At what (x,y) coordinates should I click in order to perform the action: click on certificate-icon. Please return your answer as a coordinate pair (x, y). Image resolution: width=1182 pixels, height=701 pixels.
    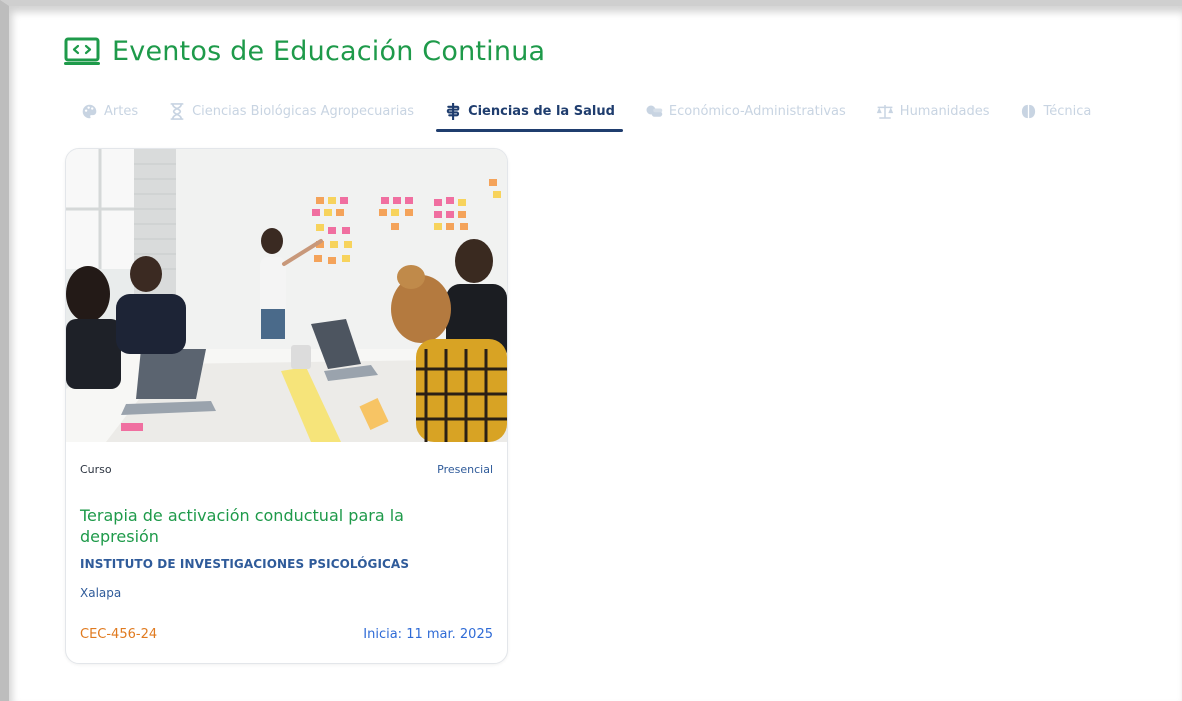
    Looking at the image, I should click on (82, 51).